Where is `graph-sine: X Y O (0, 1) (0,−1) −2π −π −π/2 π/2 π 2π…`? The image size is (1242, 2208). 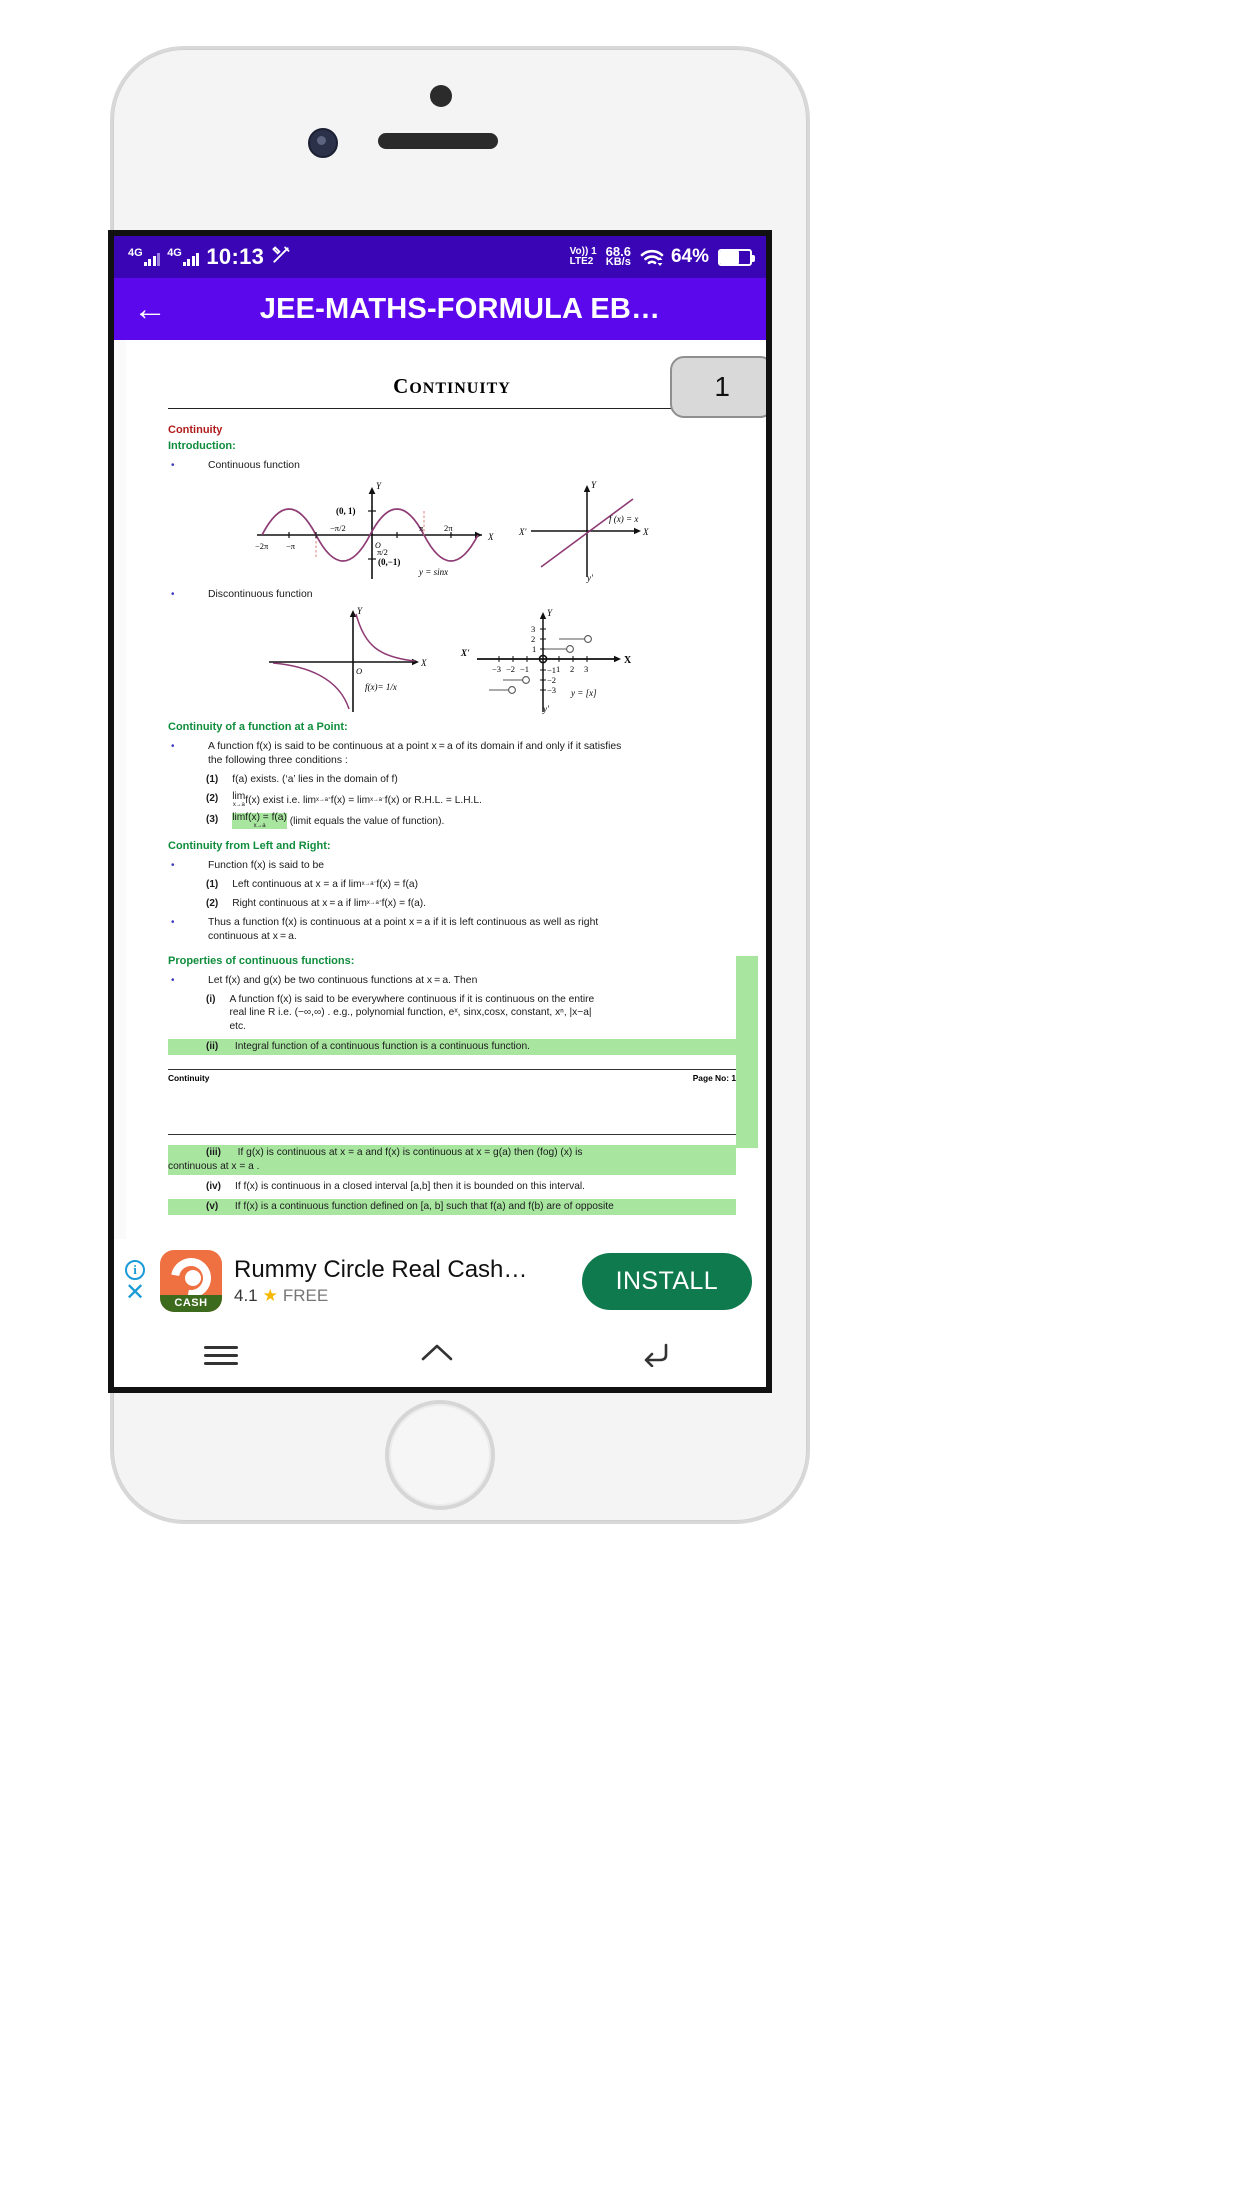 graph-sine: X Y O (0, 1) (0,−1) −2π −π −π/2 π/2 π 2π… is located at coordinates (374, 530).